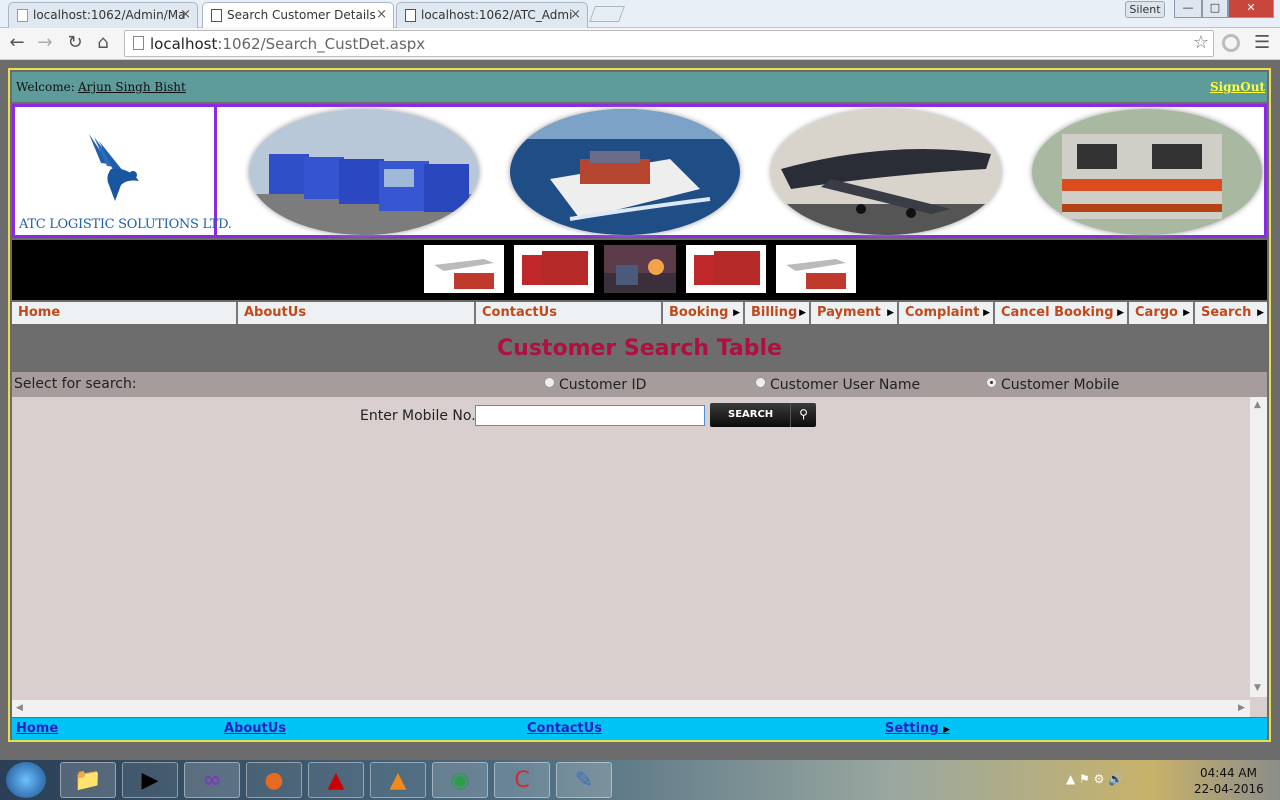 The width and height of the screenshot is (1280, 800). What do you see at coordinates (519, 312) in the screenshot?
I see `menu-label: ContactUs` at bounding box center [519, 312].